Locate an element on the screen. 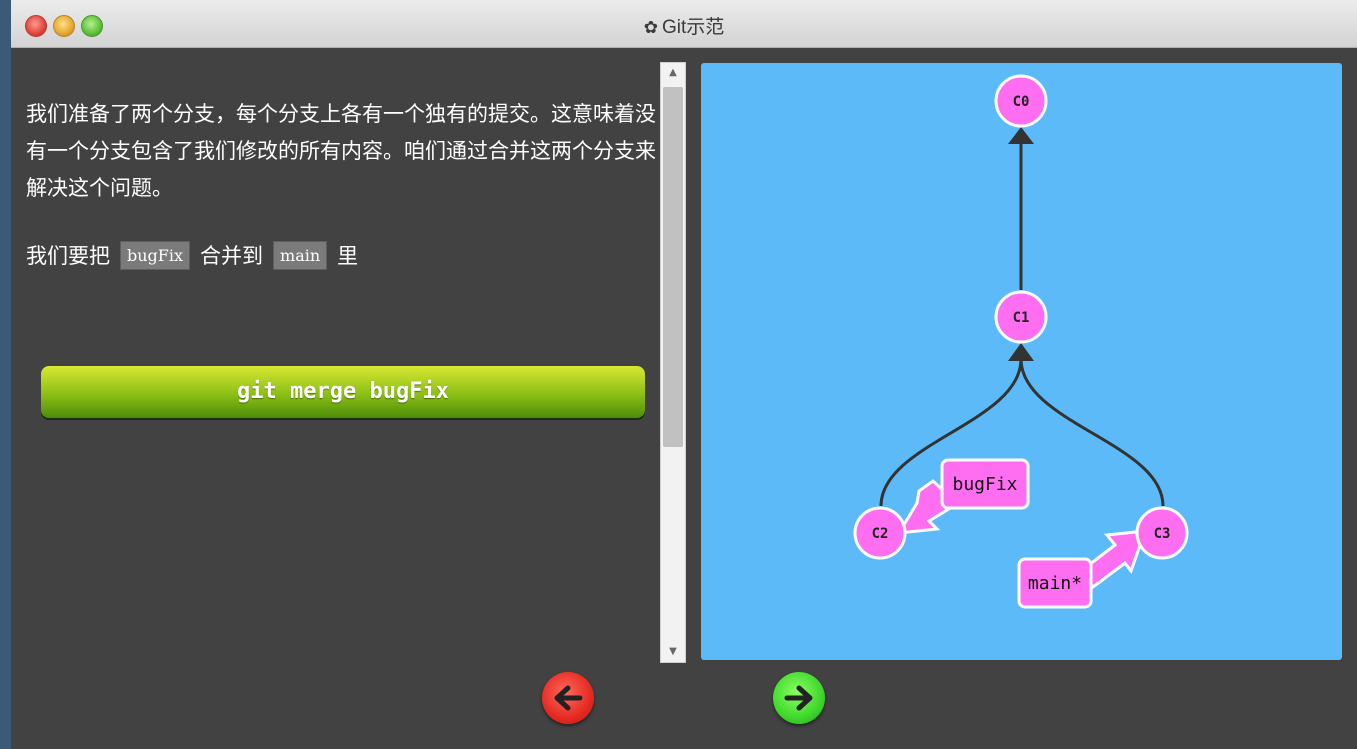 The width and height of the screenshot is (1357, 749). title-bar: ✿ Git示范 is located at coordinates (684, 24).